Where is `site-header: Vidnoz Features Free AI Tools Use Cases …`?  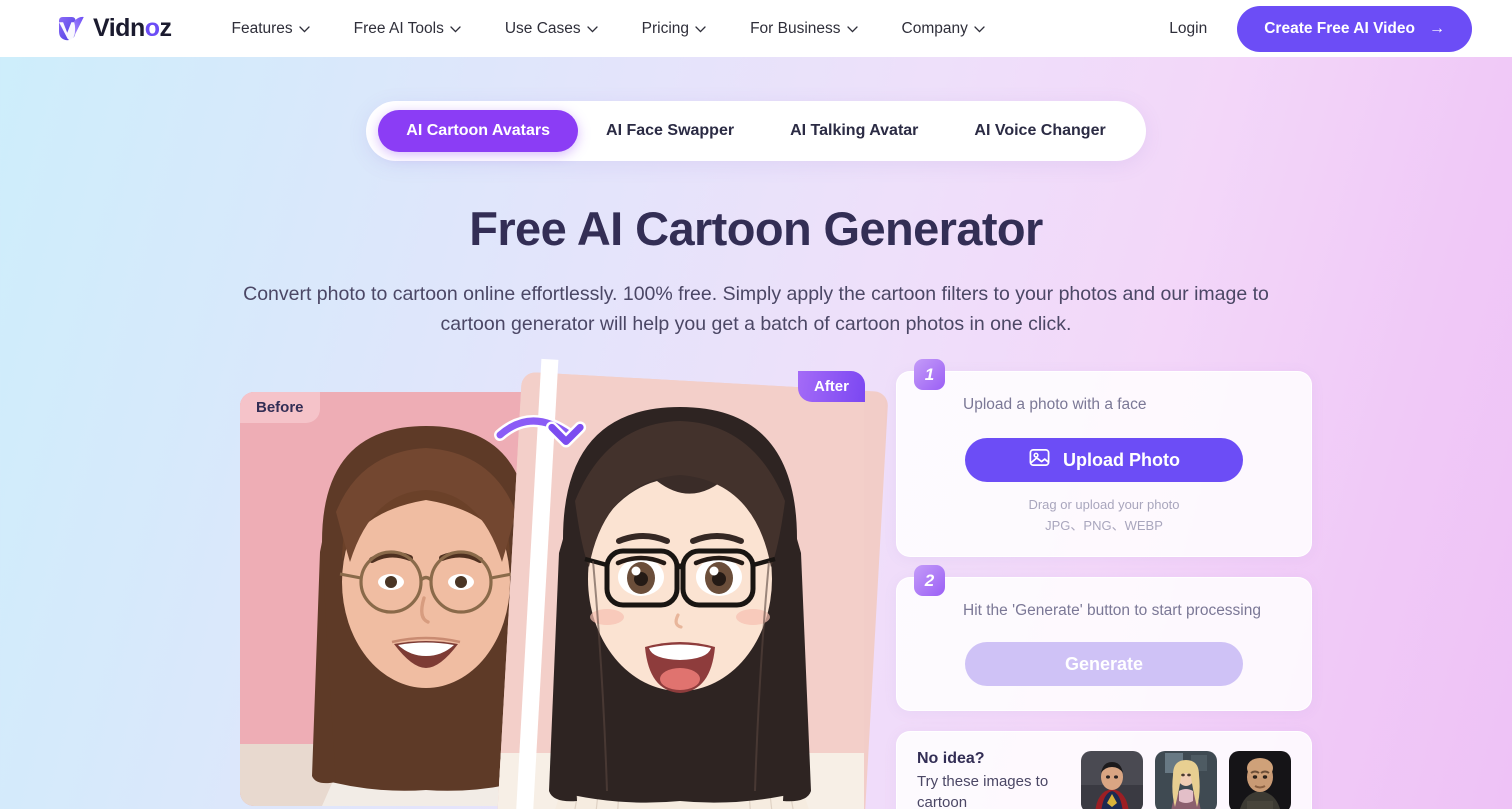 site-header: Vidnoz Features Free AI Tools Use Cases … is located at coordinates (756, 28).